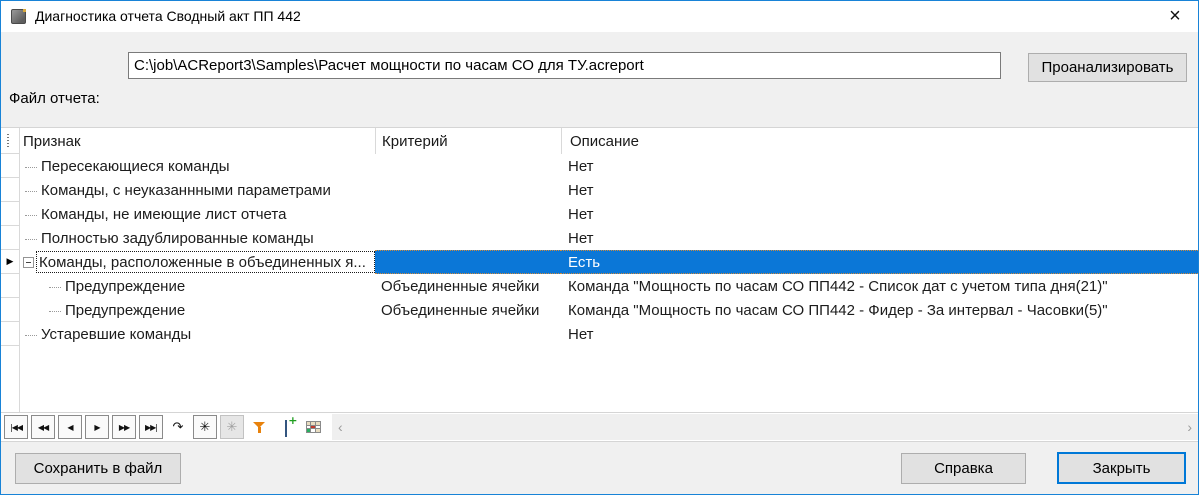 The height and width of the screenshot is (495, 1199). I want to click on customize-grid-icon, so click(313, 427).